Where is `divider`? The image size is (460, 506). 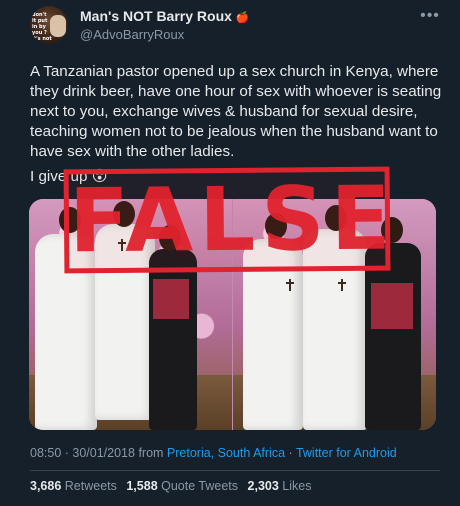
divider is located at coordinates (235, 470).